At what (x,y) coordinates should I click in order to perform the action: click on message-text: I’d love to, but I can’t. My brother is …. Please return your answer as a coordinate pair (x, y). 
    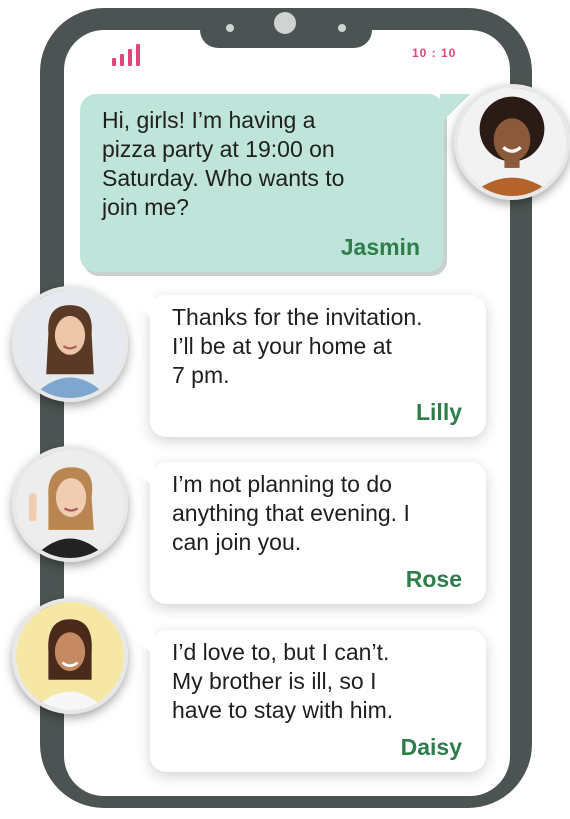
    Looking at the image, I should click on (283, 681).